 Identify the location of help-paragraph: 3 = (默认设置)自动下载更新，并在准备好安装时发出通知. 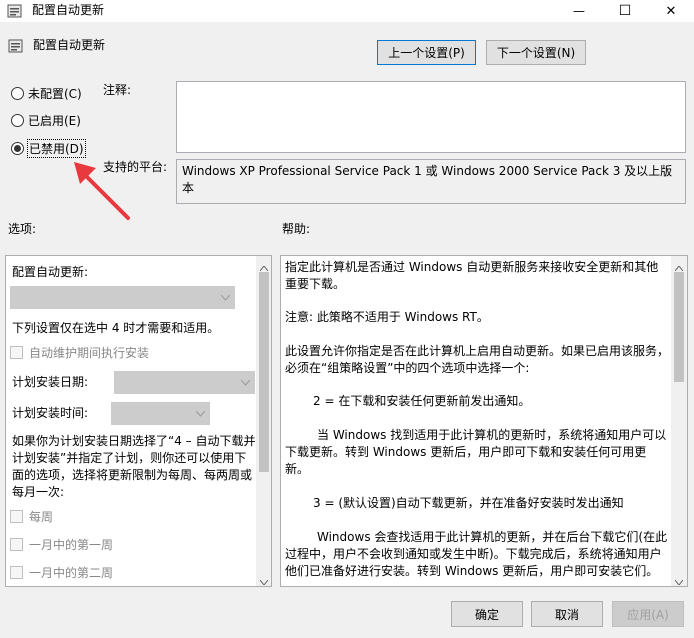
(468, 503).